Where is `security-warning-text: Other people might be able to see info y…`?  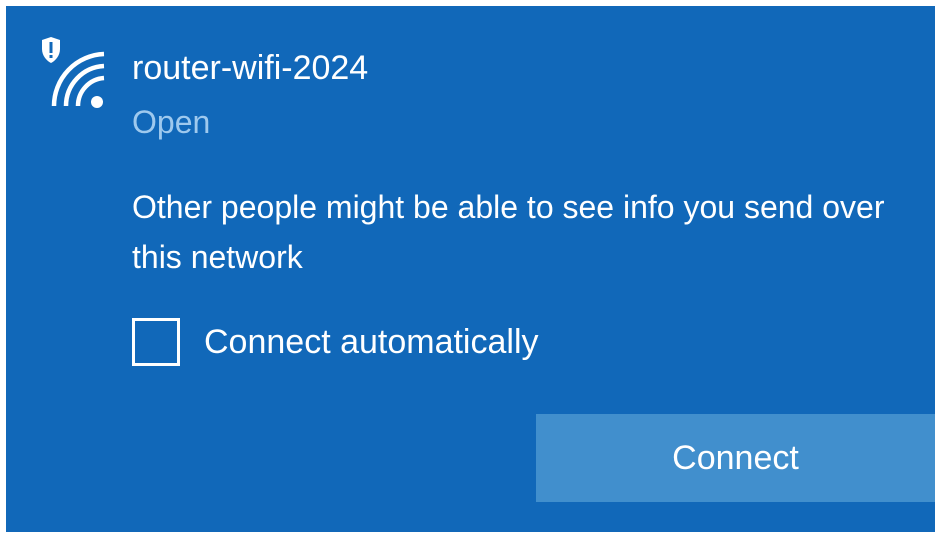 security-warning-text: Other people might be able to see info y… is located at coordinates (508, 232).